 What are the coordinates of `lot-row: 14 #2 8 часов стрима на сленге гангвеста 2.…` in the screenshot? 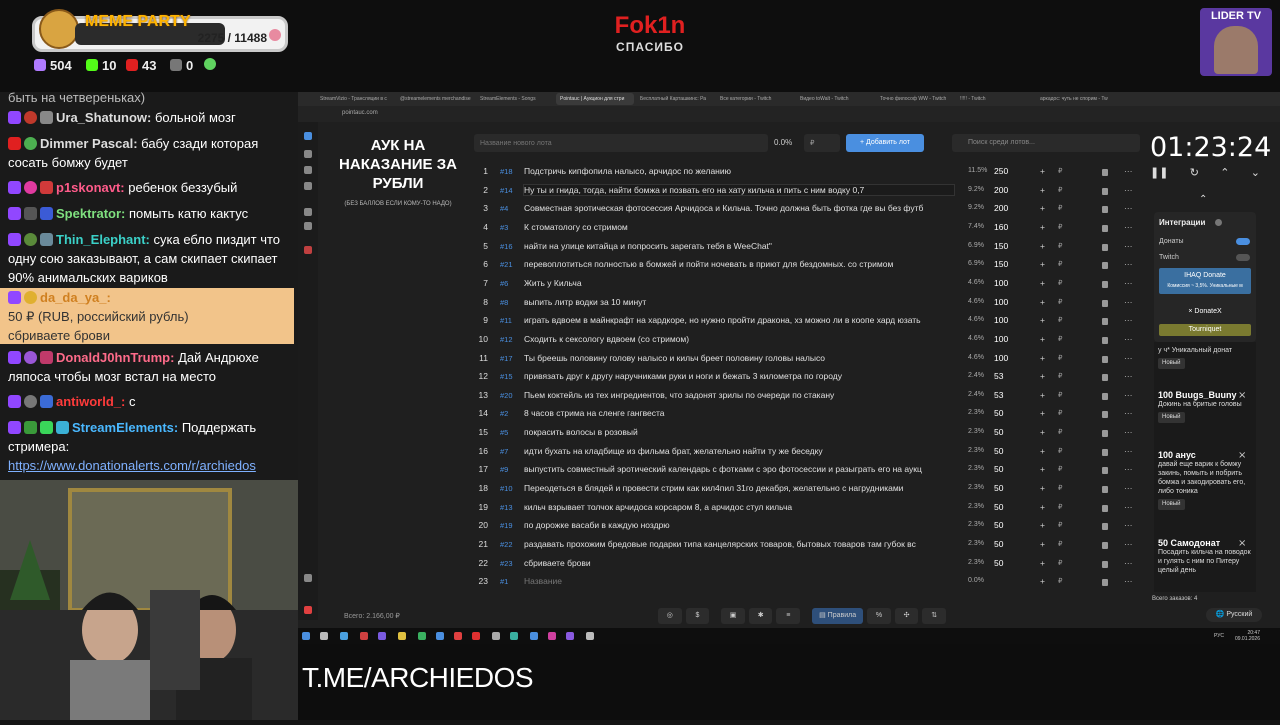 It's located at (804, 417).